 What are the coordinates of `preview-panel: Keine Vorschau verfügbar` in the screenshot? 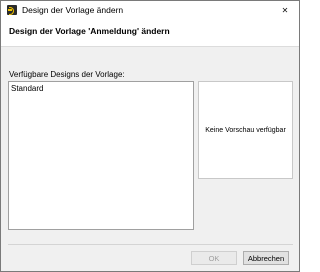 It's located at (245, 130).